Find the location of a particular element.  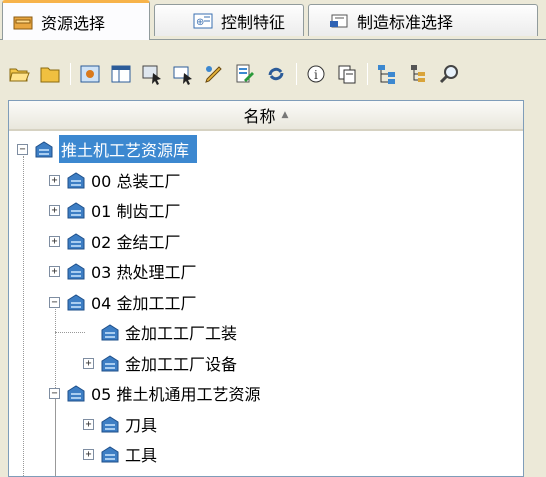

tree-edit-icon is located at coordinates (245, 74).